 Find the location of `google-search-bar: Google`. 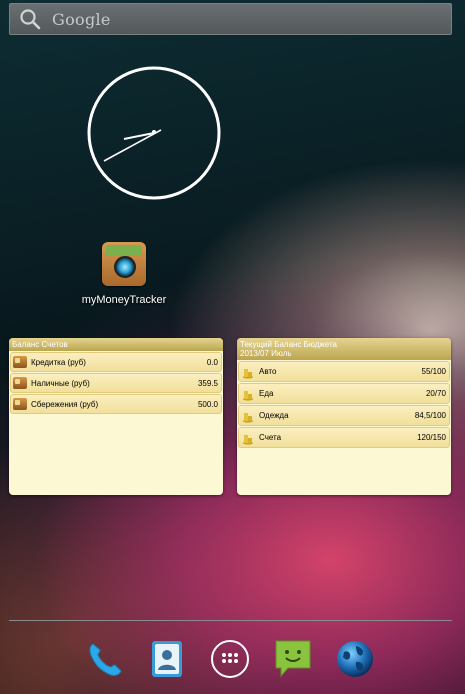

google-search-bar: Google is located at coordinates (230, 19).